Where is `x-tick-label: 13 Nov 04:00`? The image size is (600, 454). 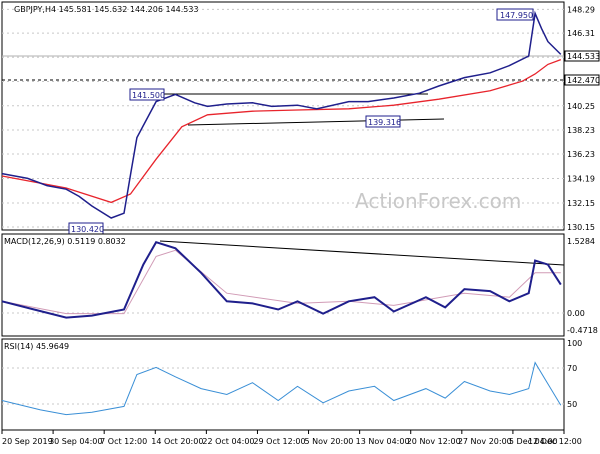
x-tick-label: 13 Nov 04:00 is located at coordinates (383, 441).